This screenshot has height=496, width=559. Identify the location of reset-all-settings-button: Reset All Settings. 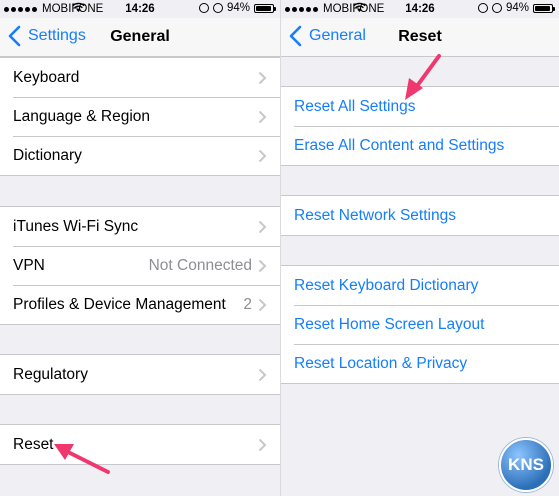
(420, 106).